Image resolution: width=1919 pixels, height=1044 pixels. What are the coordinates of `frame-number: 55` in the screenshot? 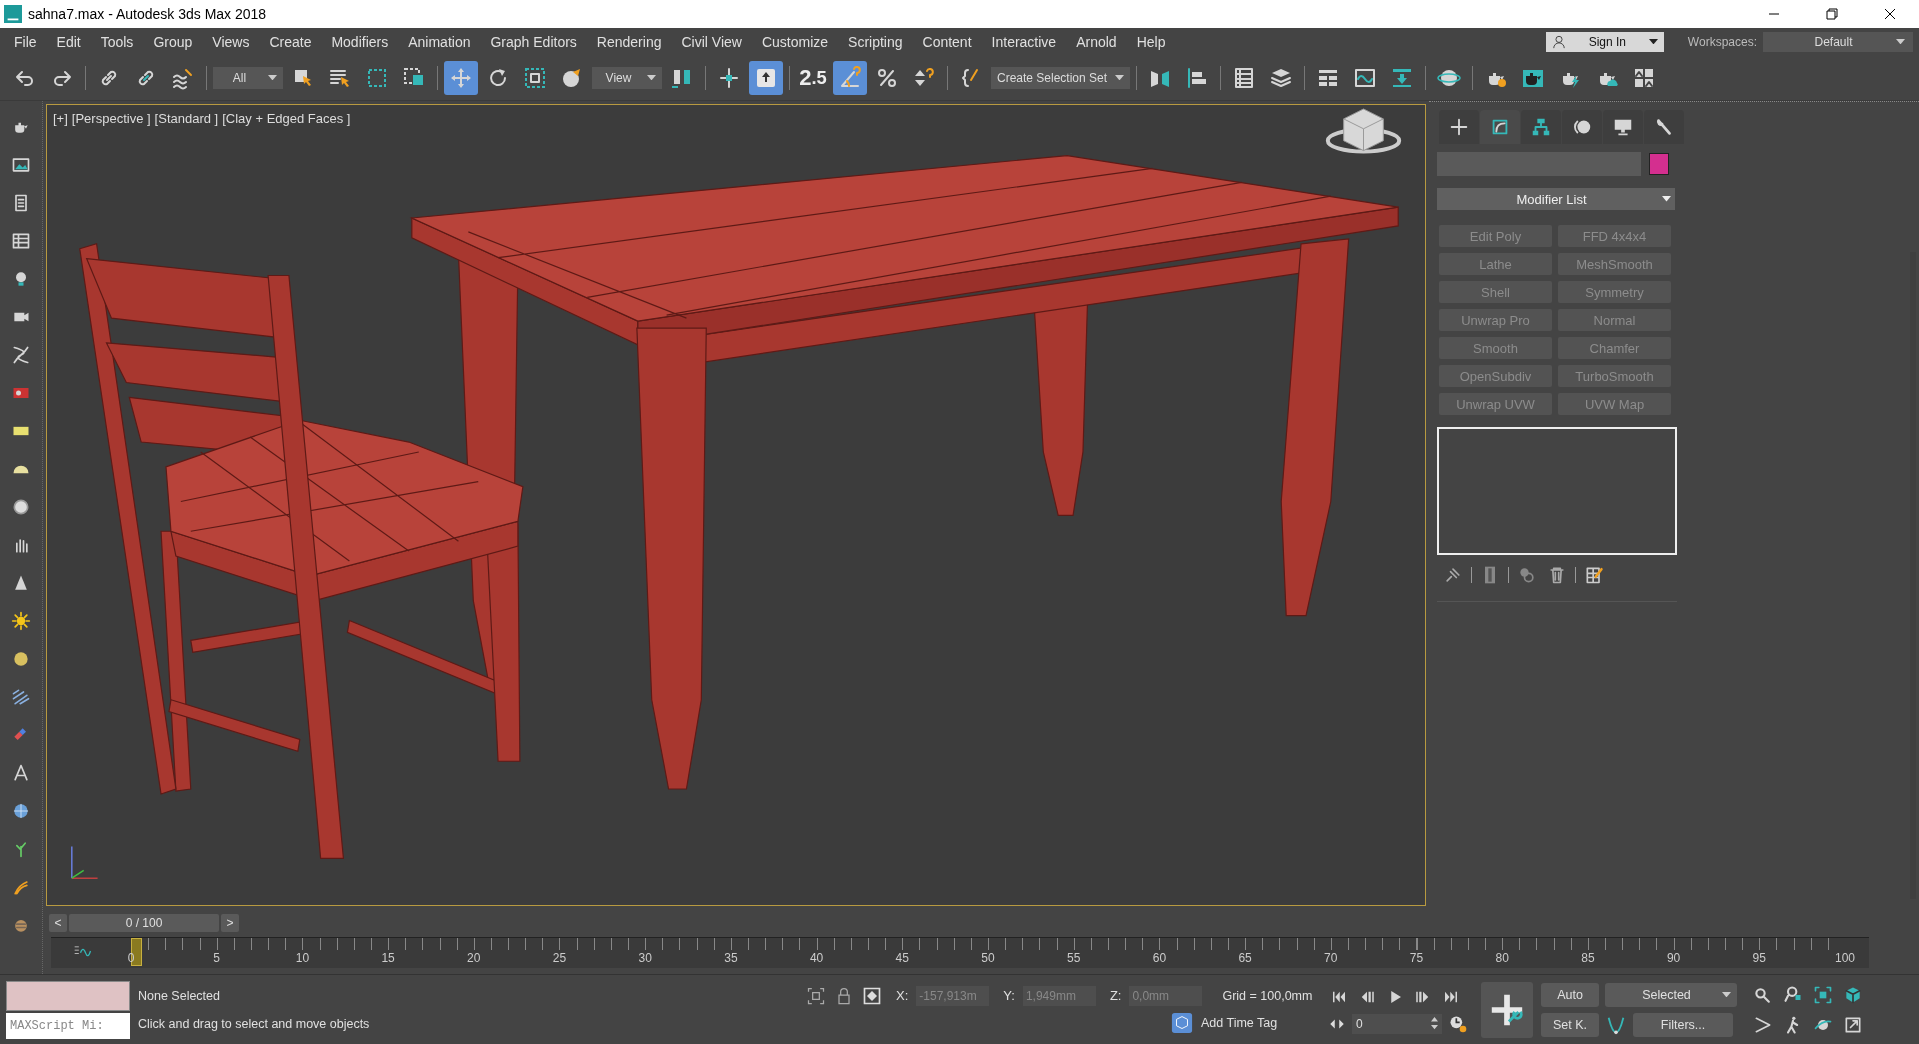 It's located at (1074, 958).